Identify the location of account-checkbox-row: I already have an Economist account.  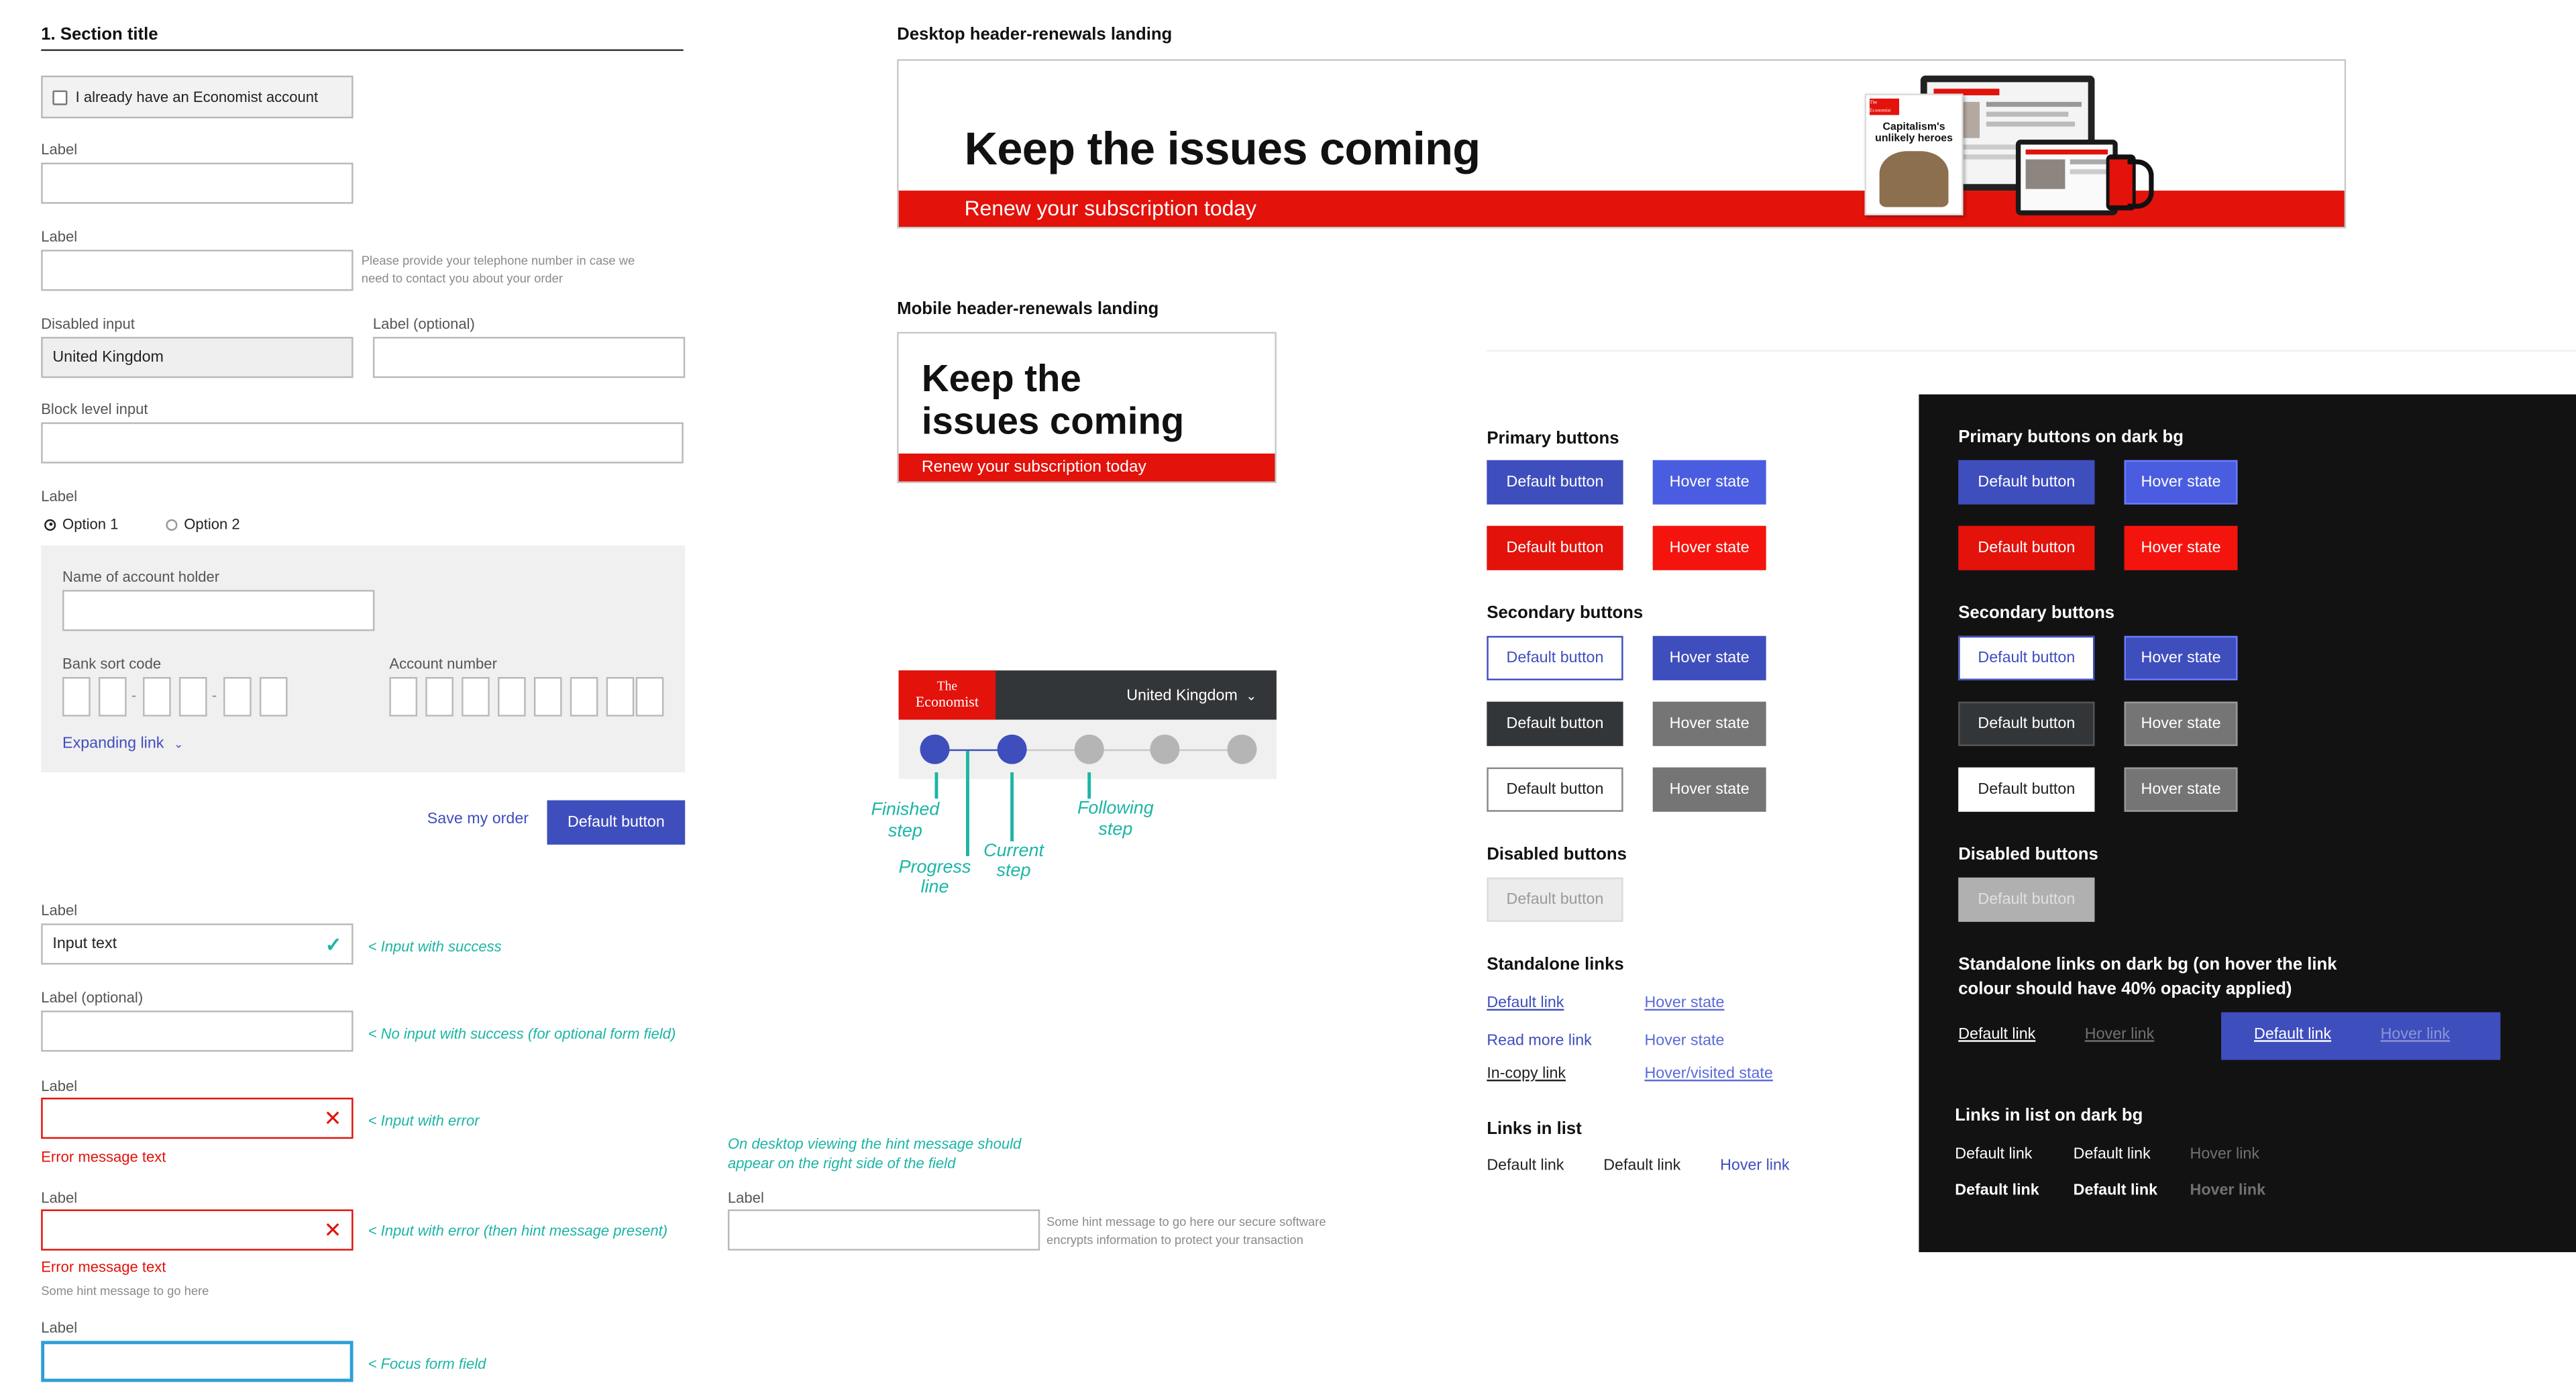
(197, 97).